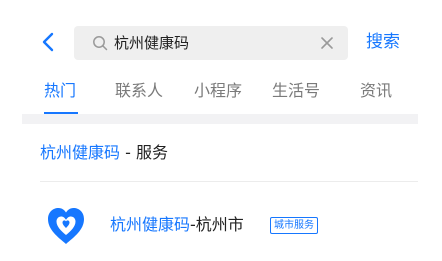 The image size is (442, 261). I want to click on result-tabs: 热门 联系人 小程序 生活号 资讯, so click(221, 97).